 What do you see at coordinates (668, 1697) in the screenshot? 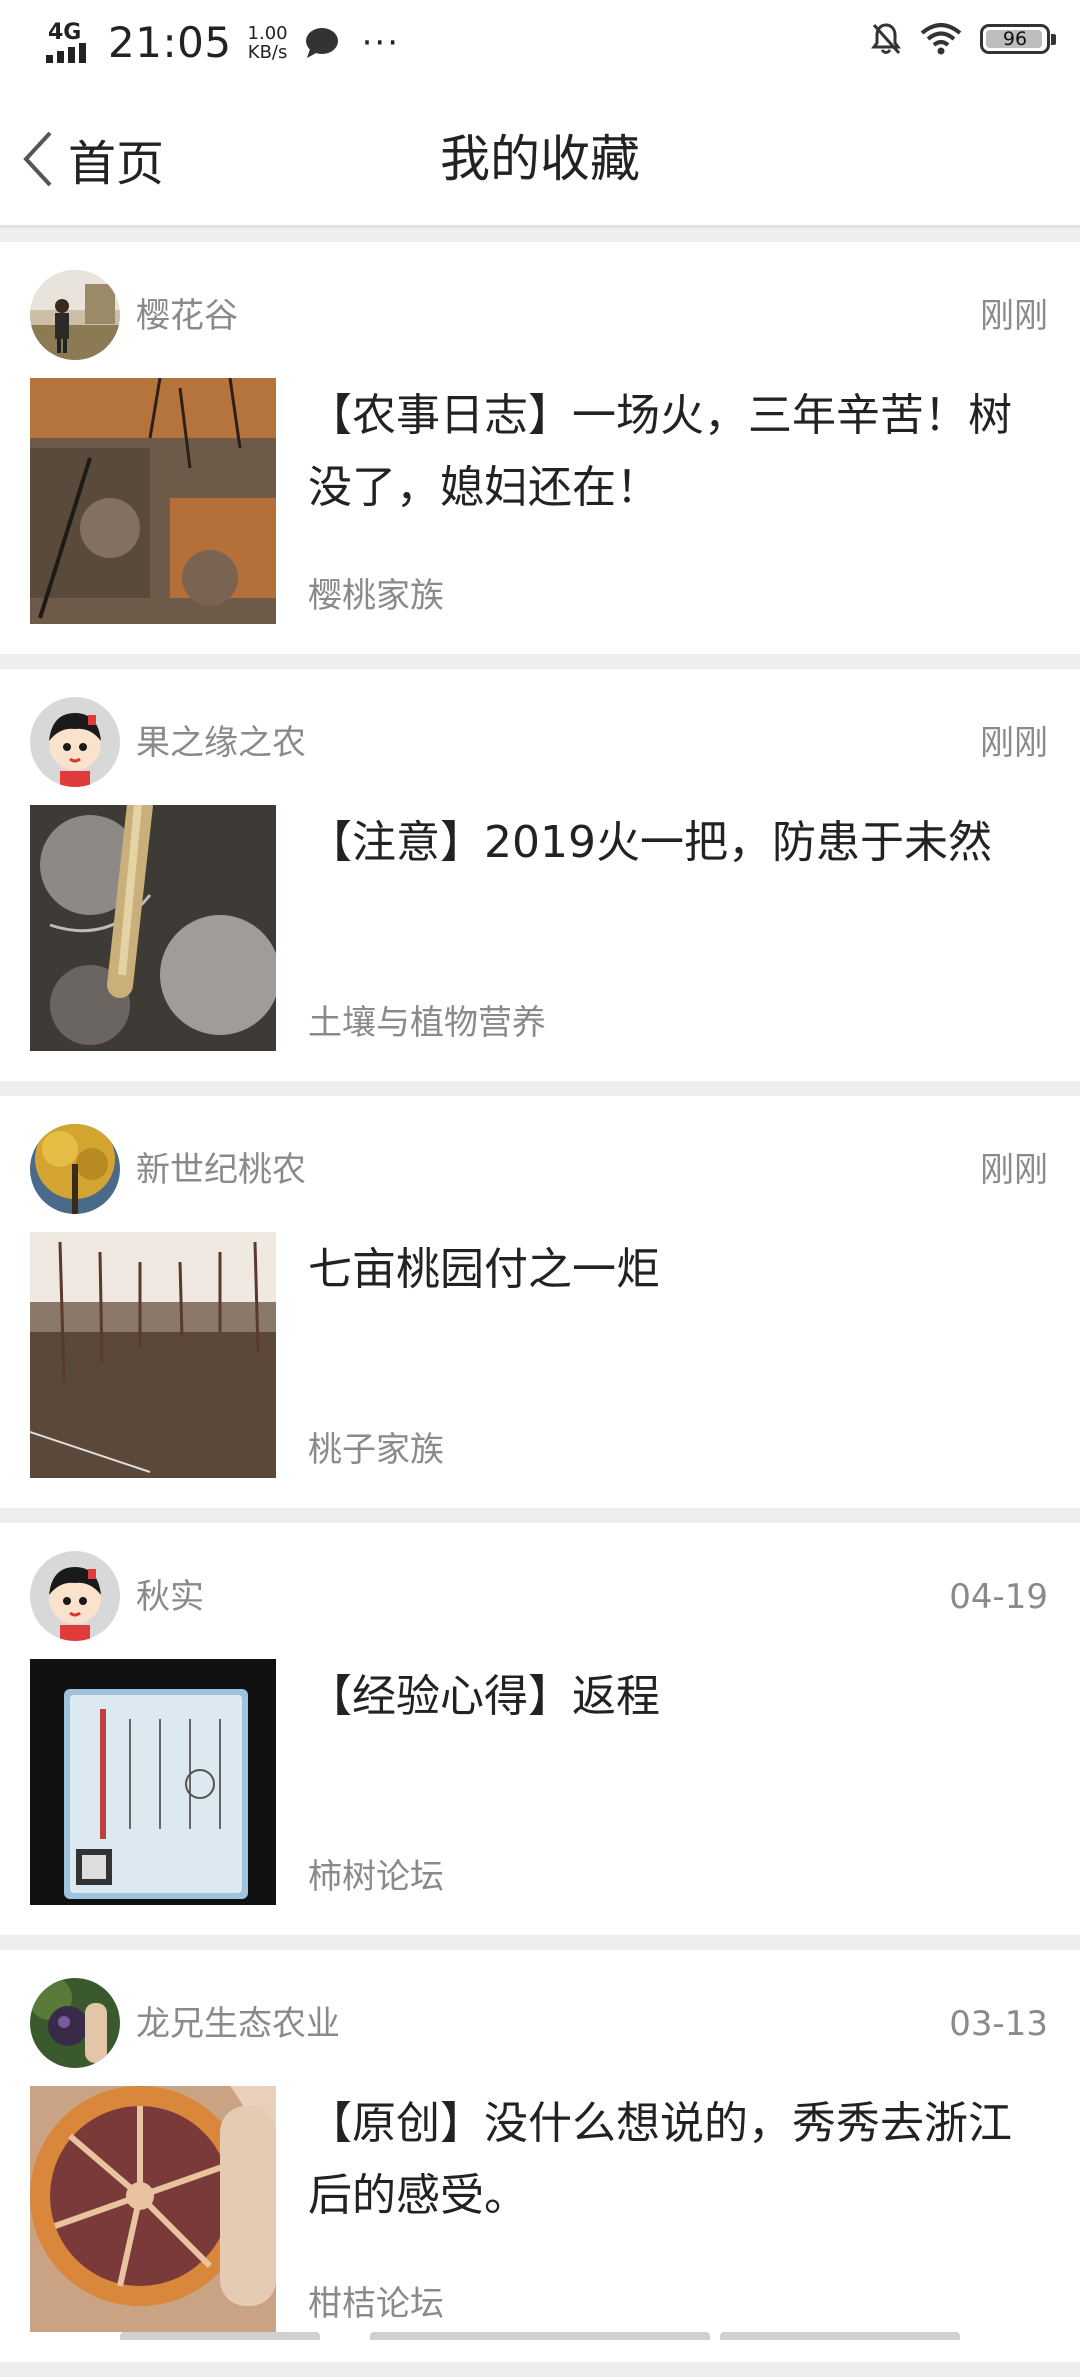
I see `post-title: 【经验心得】返程` at bounding box center [668, 1697].